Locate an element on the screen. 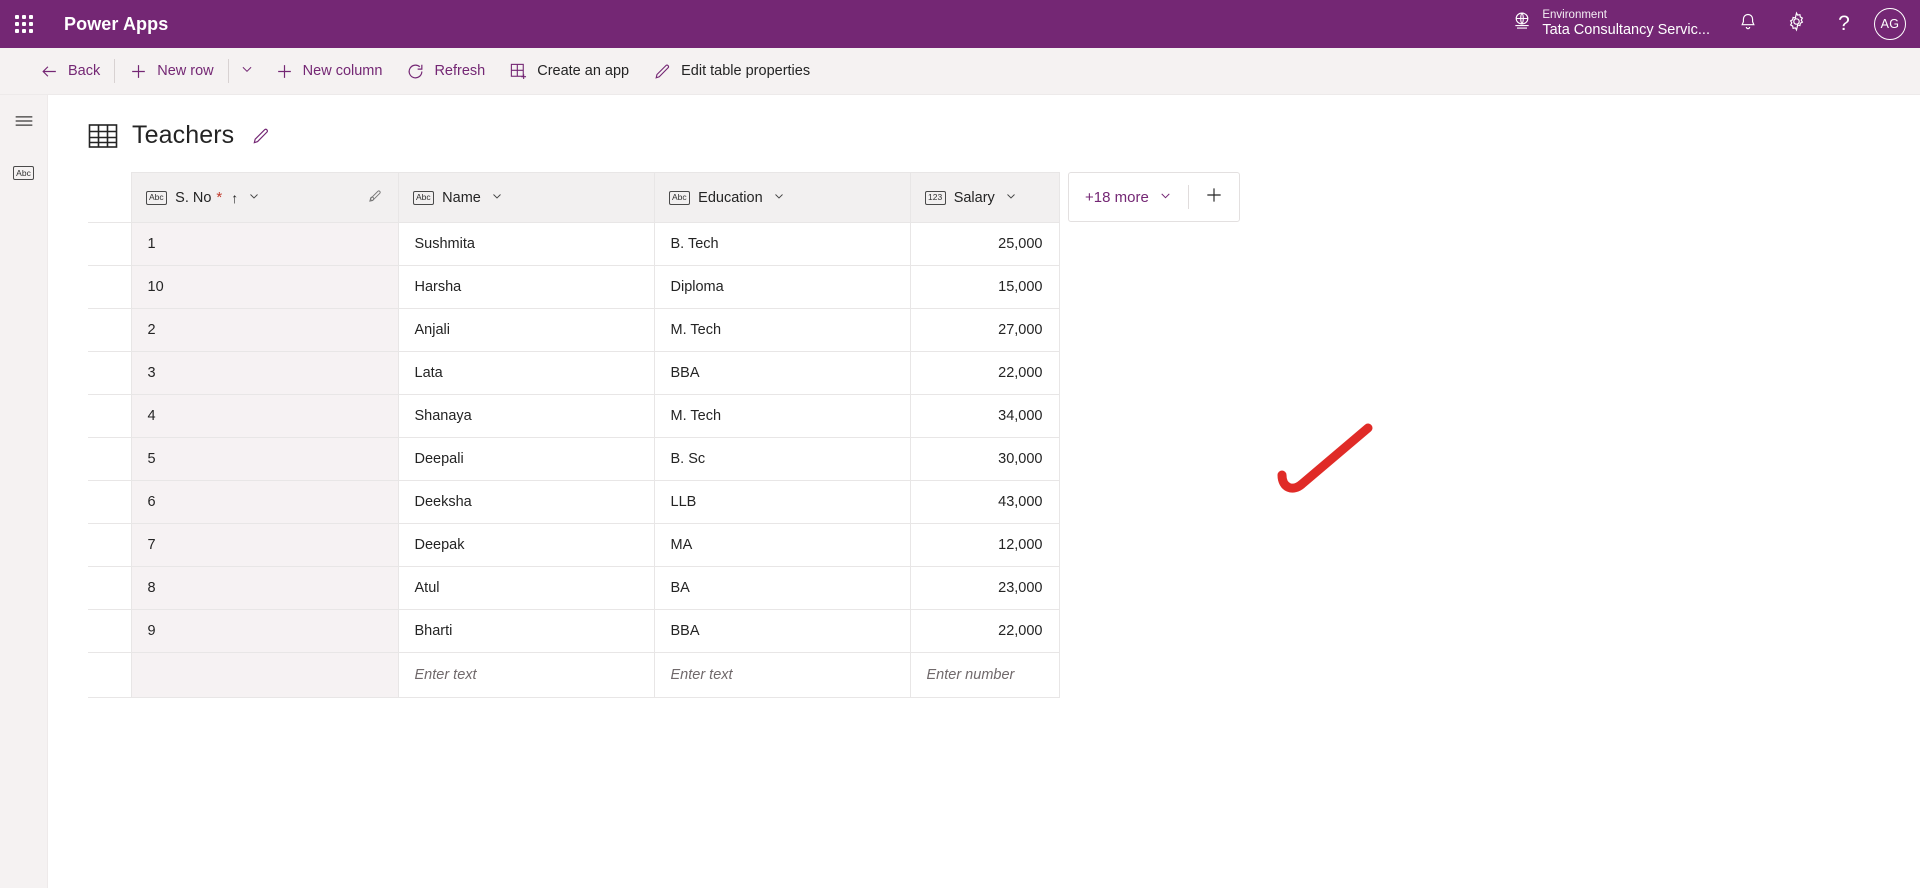 The image size is (1920, 888). environment-globe-icon is located at coordinates (1522, 23).